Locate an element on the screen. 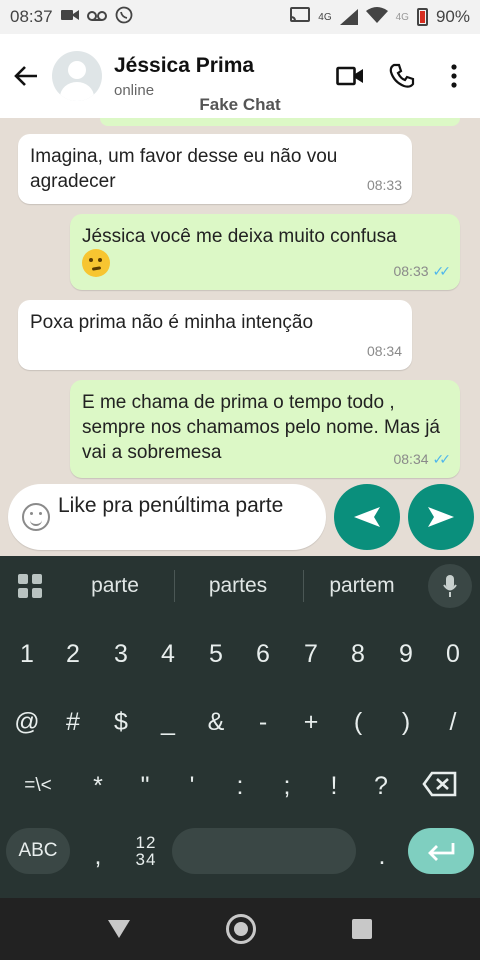 This screenshot has width=480, height=960. key-plus: + is located at coordinates (311, 722).